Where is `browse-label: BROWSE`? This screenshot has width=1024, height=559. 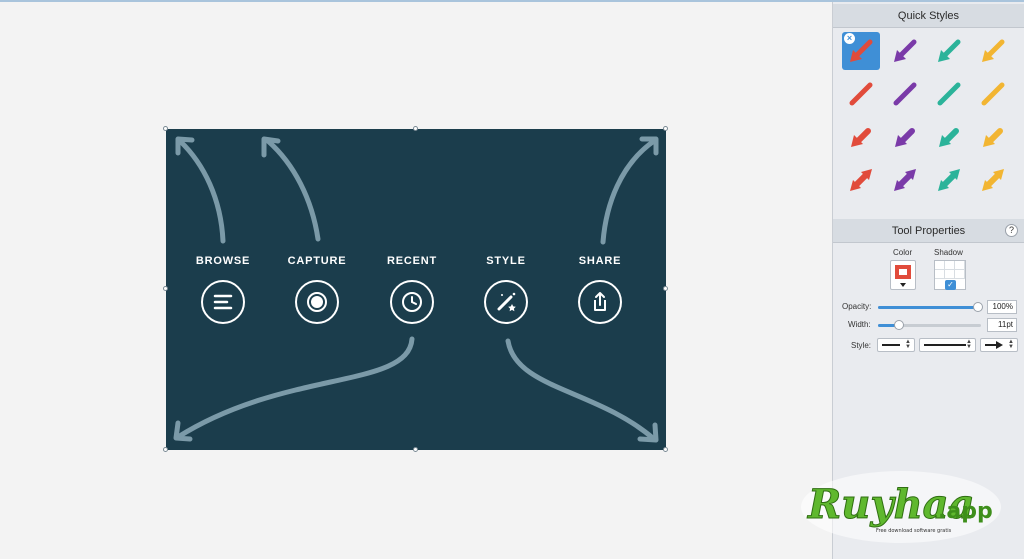 browse-label: BROWSE is located at coordinates (223, 261).